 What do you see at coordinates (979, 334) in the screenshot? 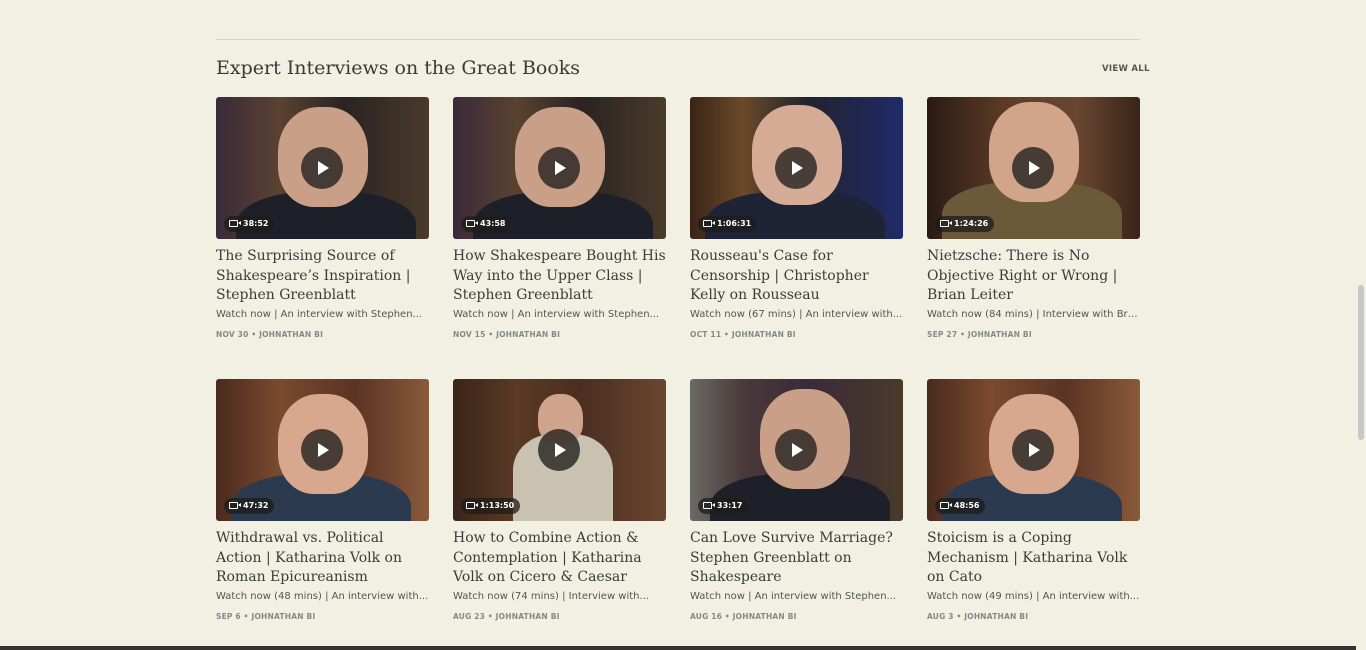
I see `video-meta: SEP 27 • JOHNATHAN BI` at bounding box center [979, 334].